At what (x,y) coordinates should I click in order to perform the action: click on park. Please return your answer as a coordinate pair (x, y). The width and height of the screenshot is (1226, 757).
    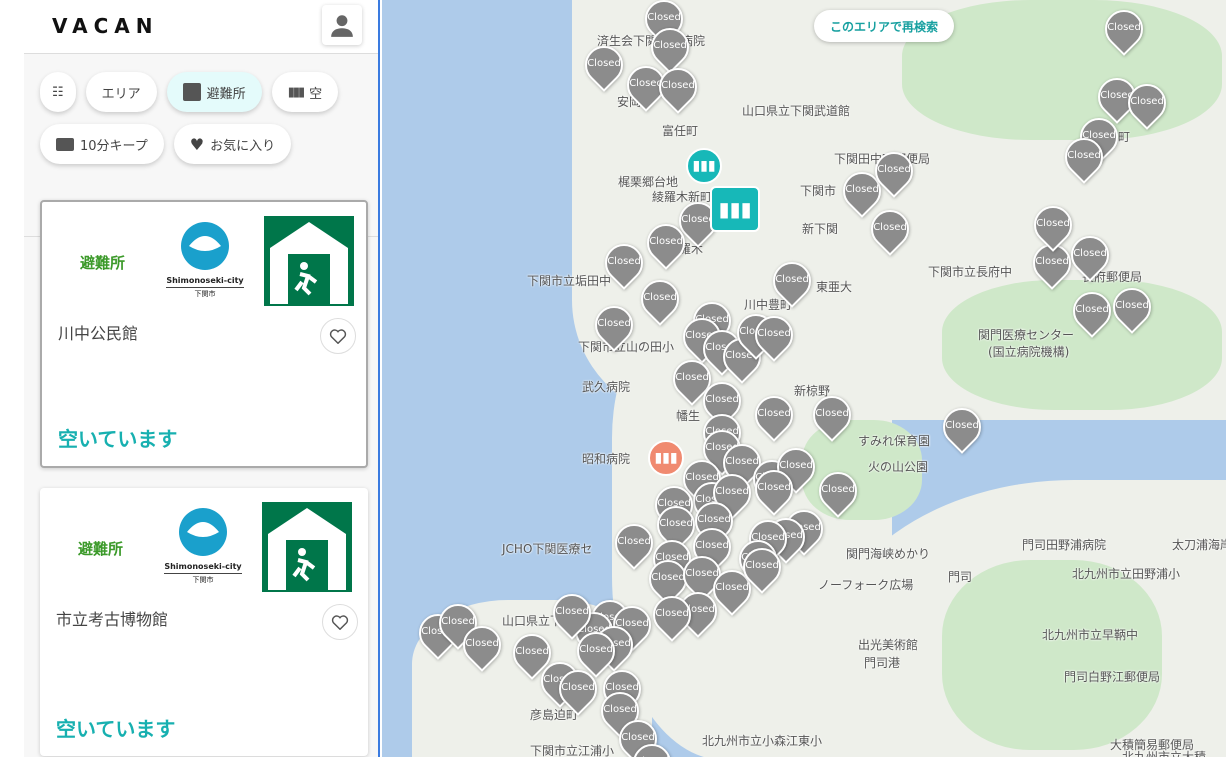
    Looking at the image, I should click on (1052, 655).